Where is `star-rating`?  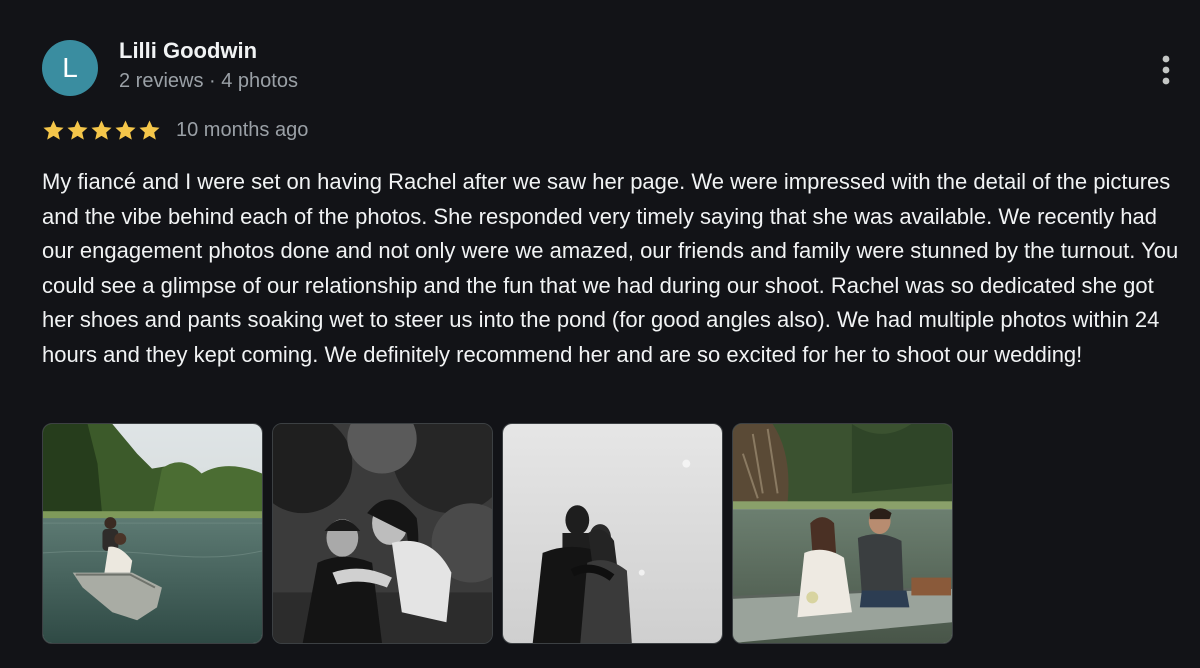
star-rating is located at coordinates (101, 130).